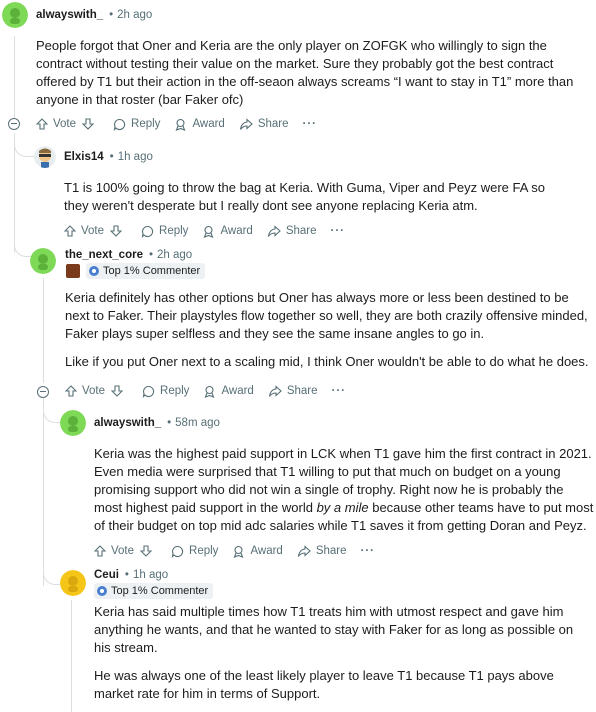  I want to click on comment-meta: Ceui • 1h ago, so click(131, 575).